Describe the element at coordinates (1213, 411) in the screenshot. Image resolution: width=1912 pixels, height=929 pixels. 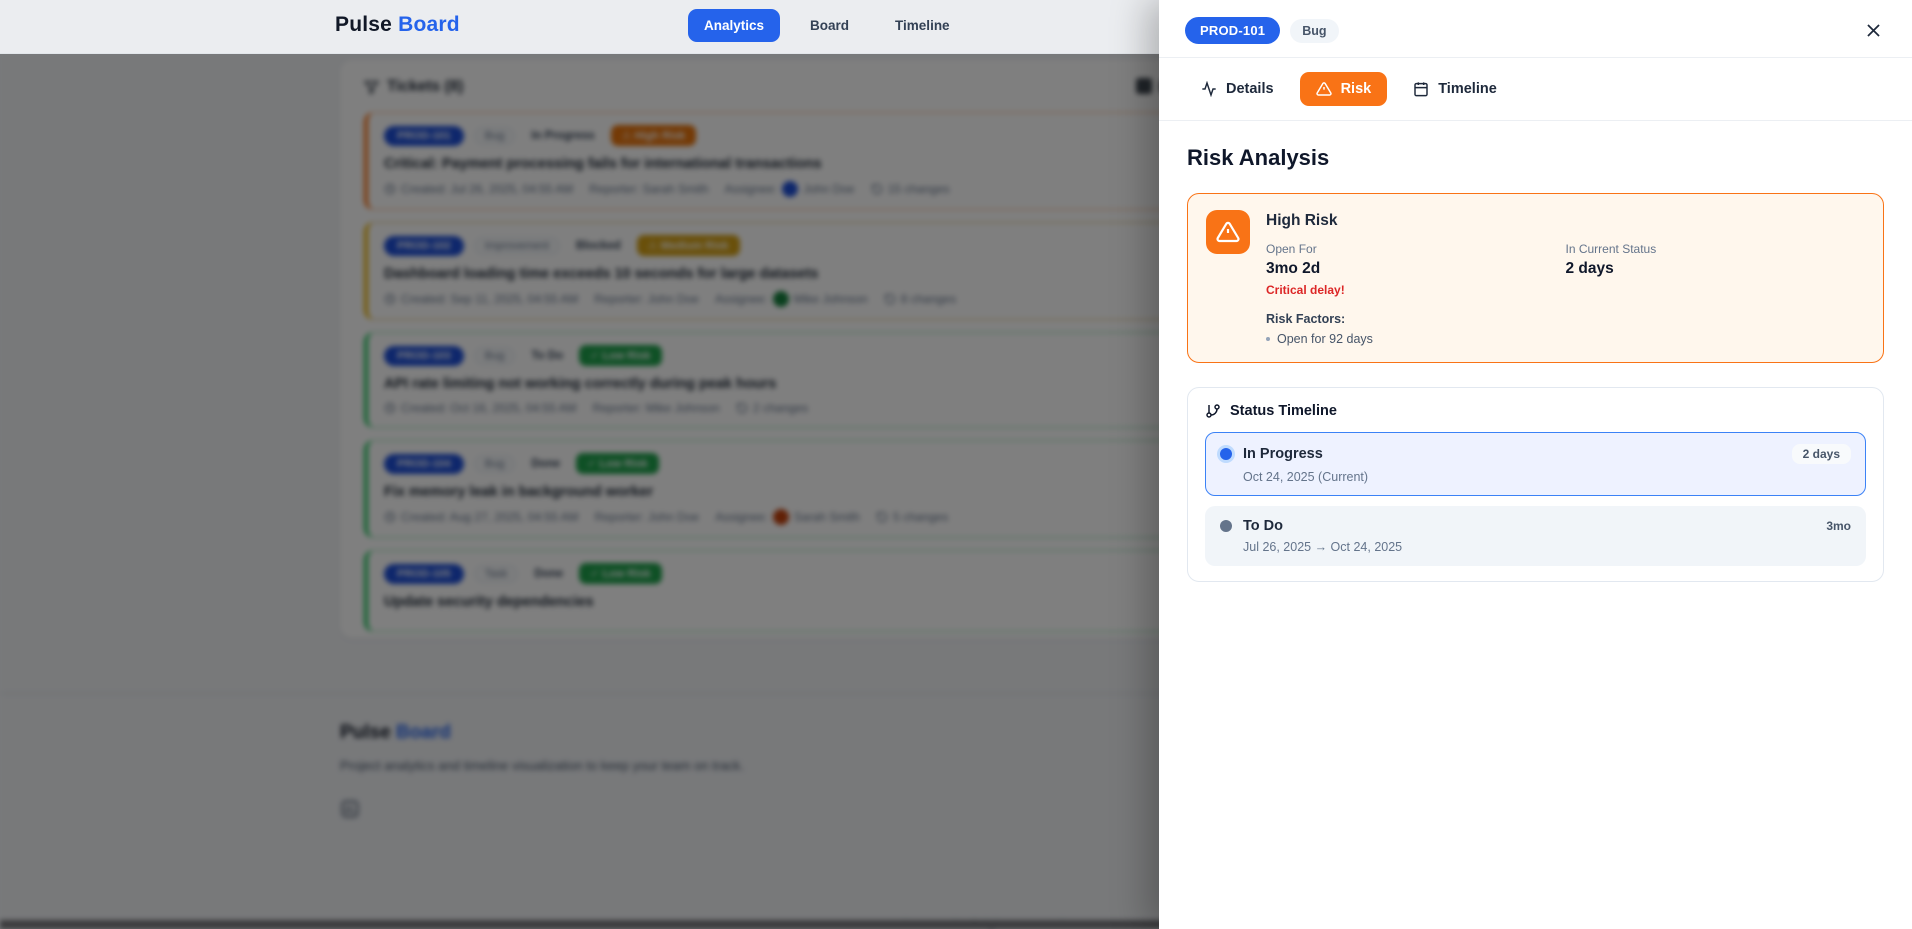
I see `git-branch-icon` at that location.